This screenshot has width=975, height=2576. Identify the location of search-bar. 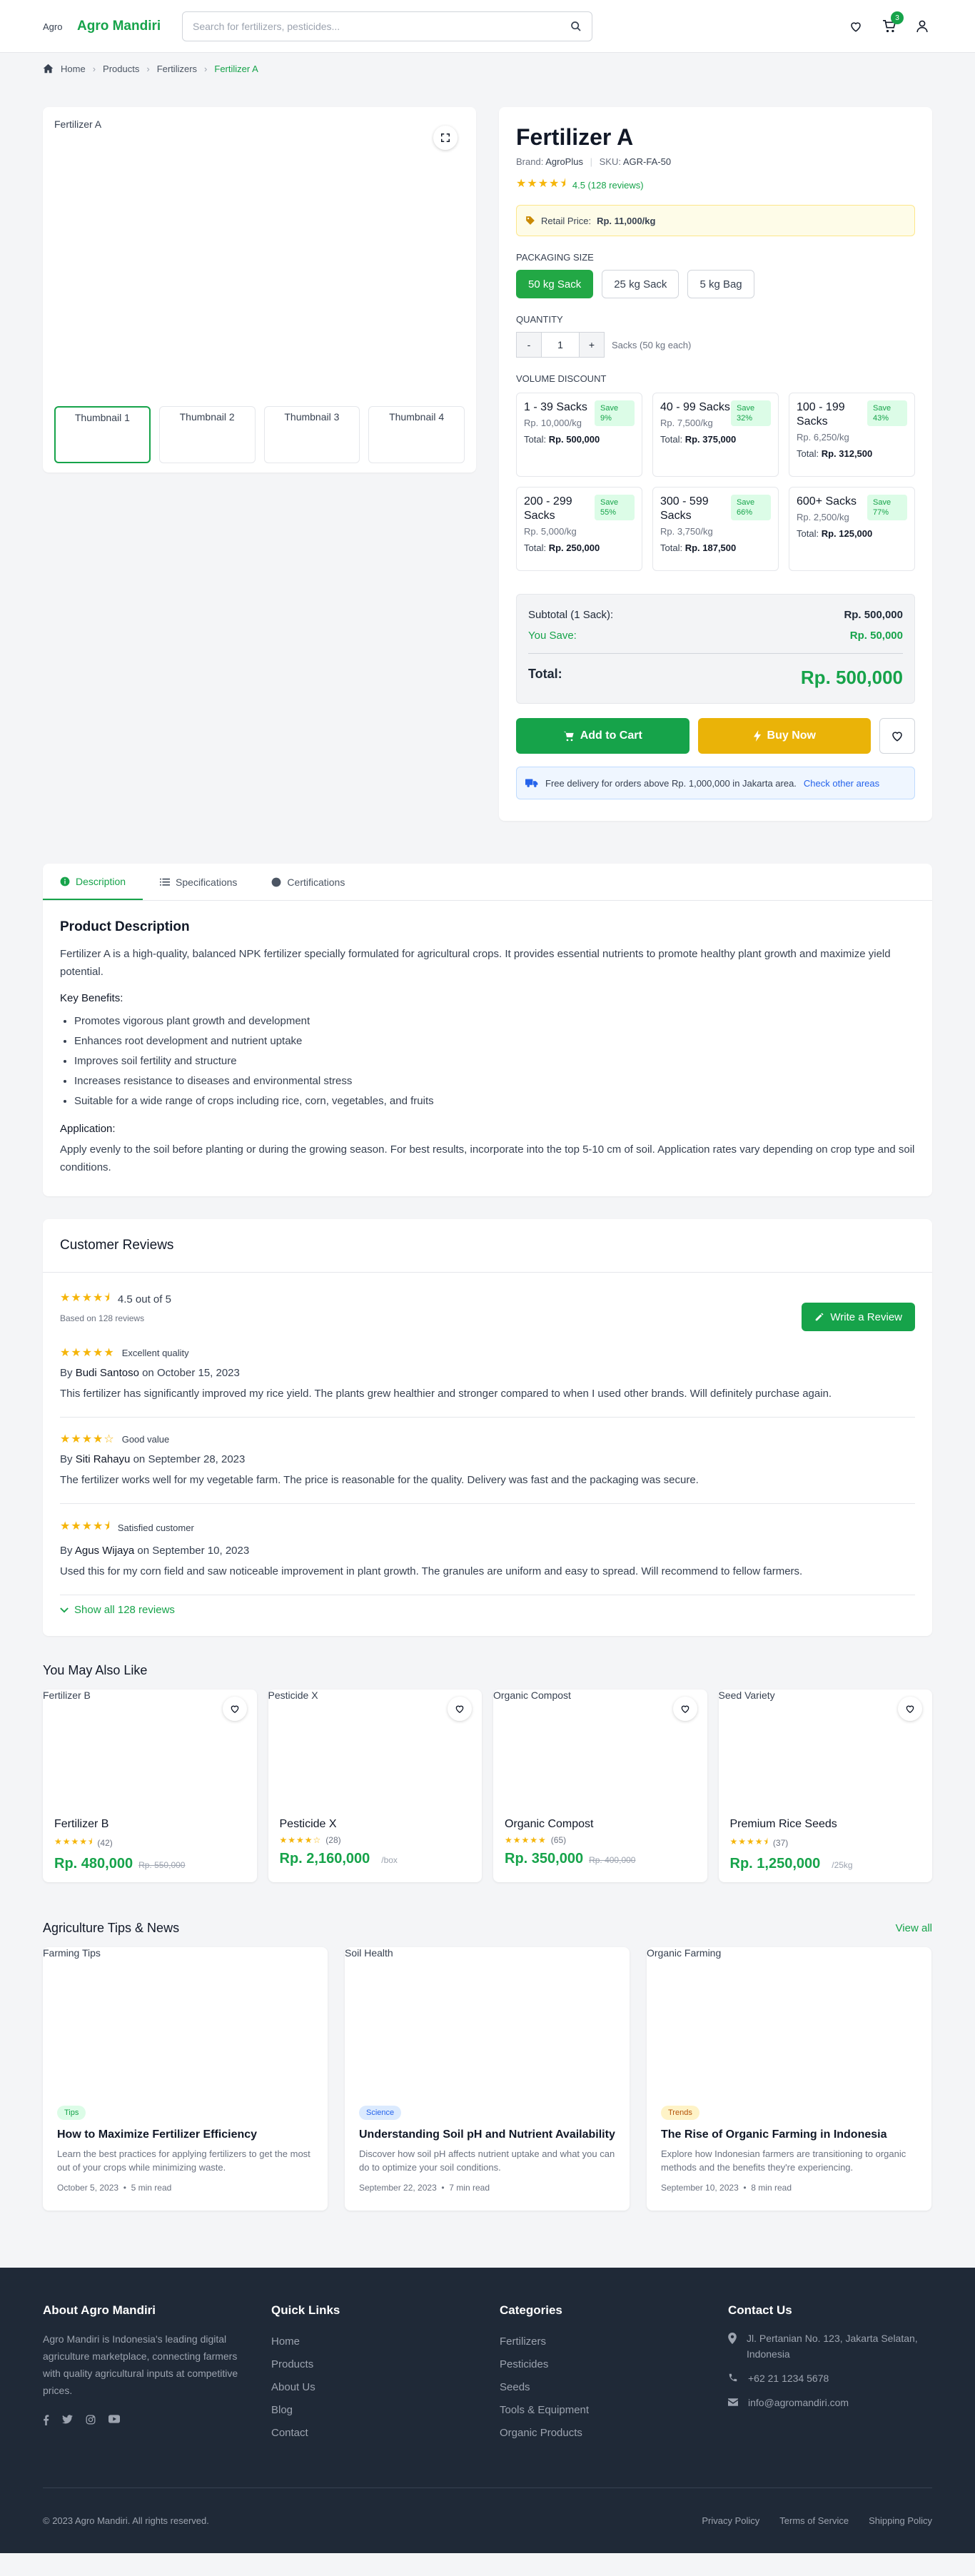
(387, 26).